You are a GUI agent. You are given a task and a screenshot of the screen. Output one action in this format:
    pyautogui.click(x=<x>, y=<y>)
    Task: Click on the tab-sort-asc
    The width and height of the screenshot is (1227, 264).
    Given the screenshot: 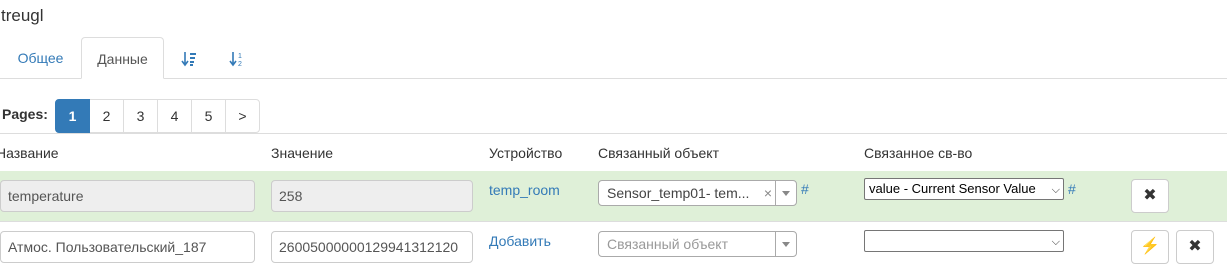 What is the action you would take?
    pyautogui.click(x=189, y=58)
    